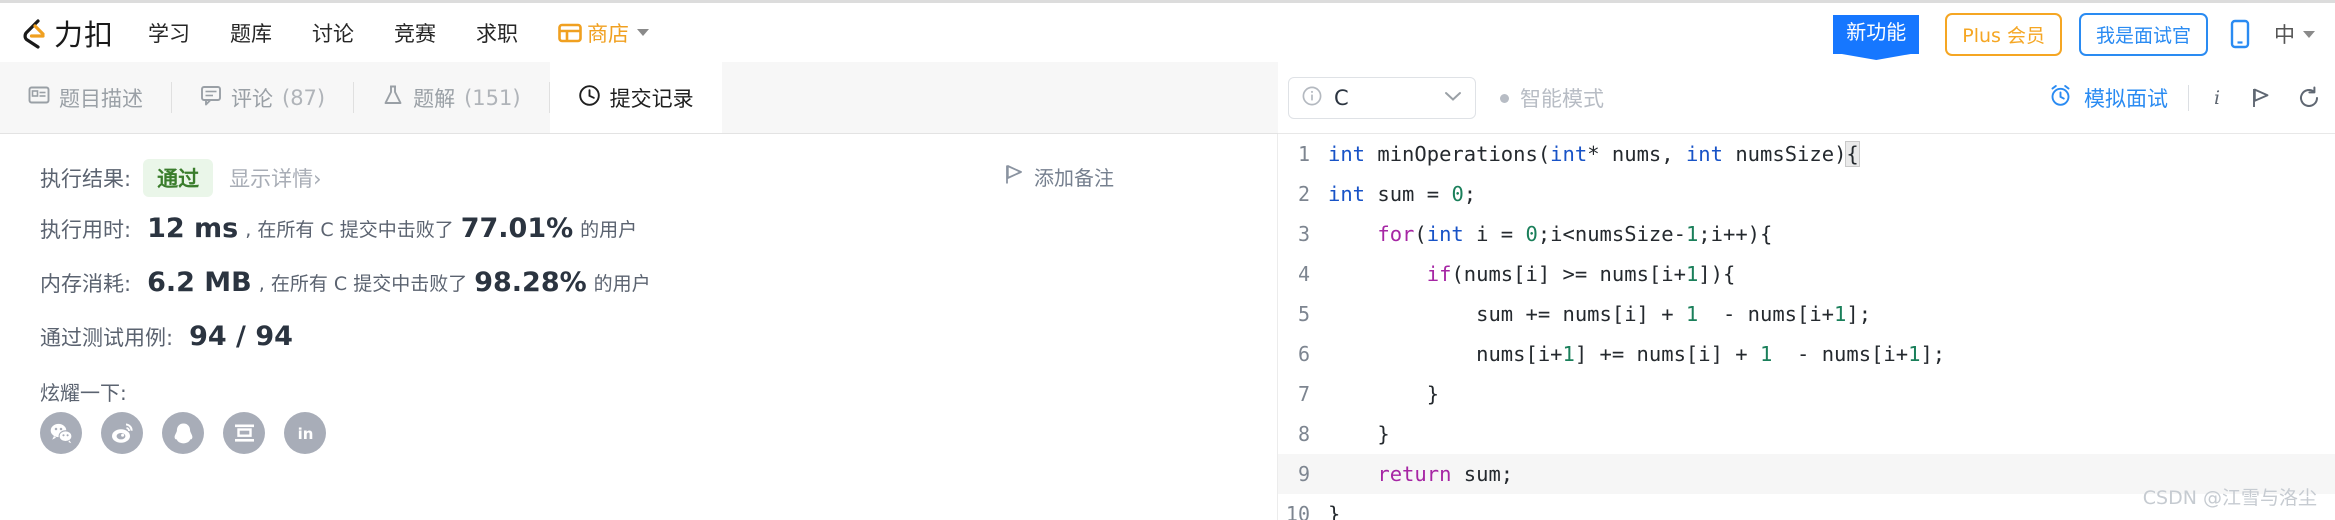 The height and width of the screenshot is (520, 2335). Describe the element at coordinates (2060, 98) in the screenshot. I see `alarm-clock-icon` at that location.